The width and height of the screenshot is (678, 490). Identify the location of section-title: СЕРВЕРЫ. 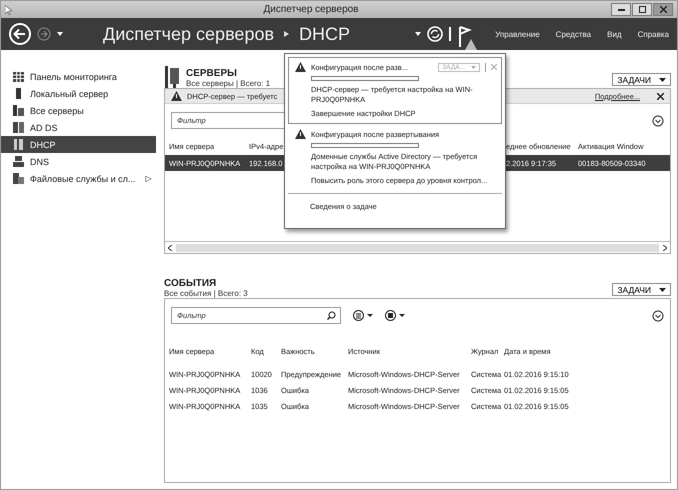
(212, 73).